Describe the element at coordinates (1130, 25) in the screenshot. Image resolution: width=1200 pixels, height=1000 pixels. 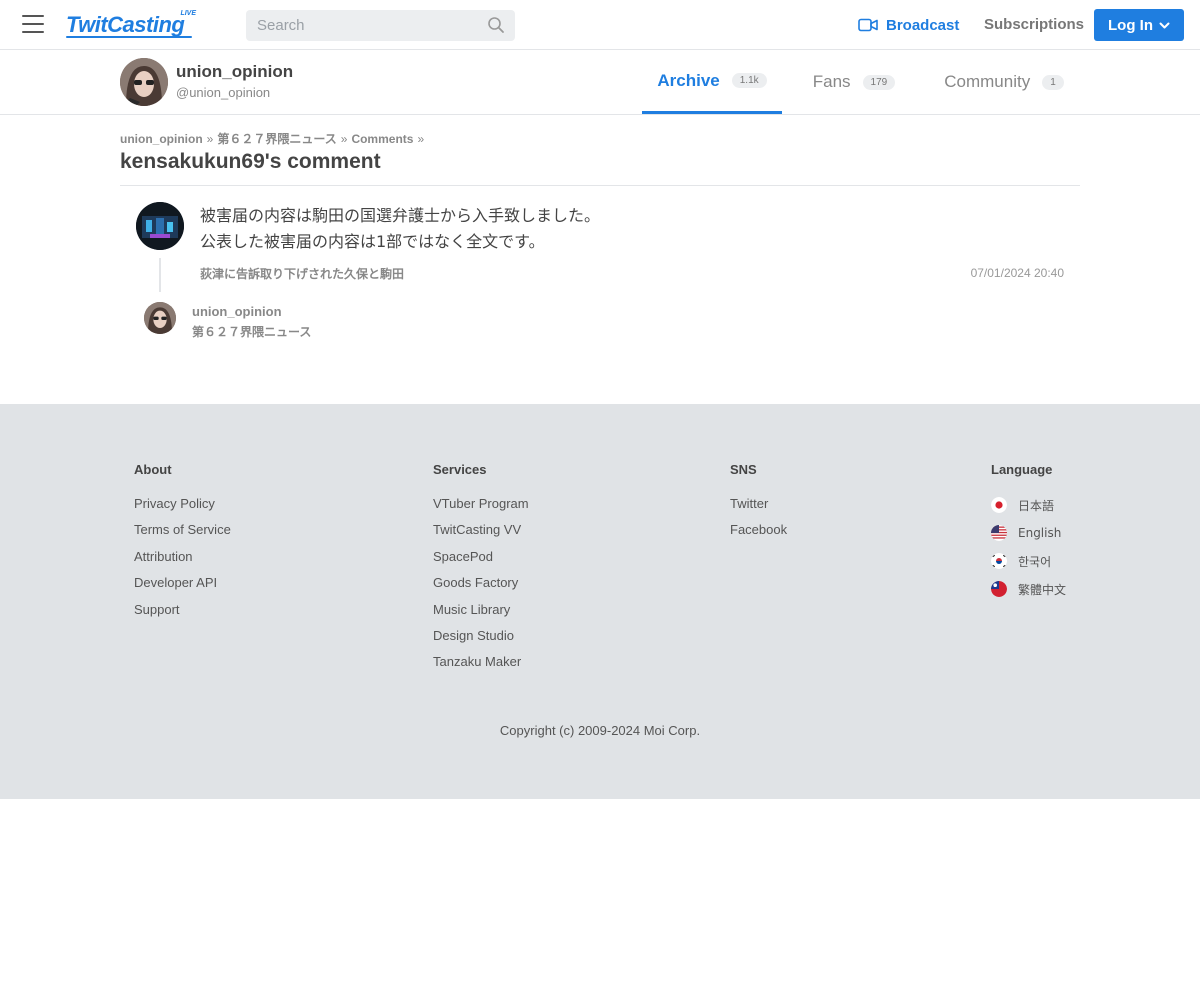
I see `login-label: Log In` at that location.